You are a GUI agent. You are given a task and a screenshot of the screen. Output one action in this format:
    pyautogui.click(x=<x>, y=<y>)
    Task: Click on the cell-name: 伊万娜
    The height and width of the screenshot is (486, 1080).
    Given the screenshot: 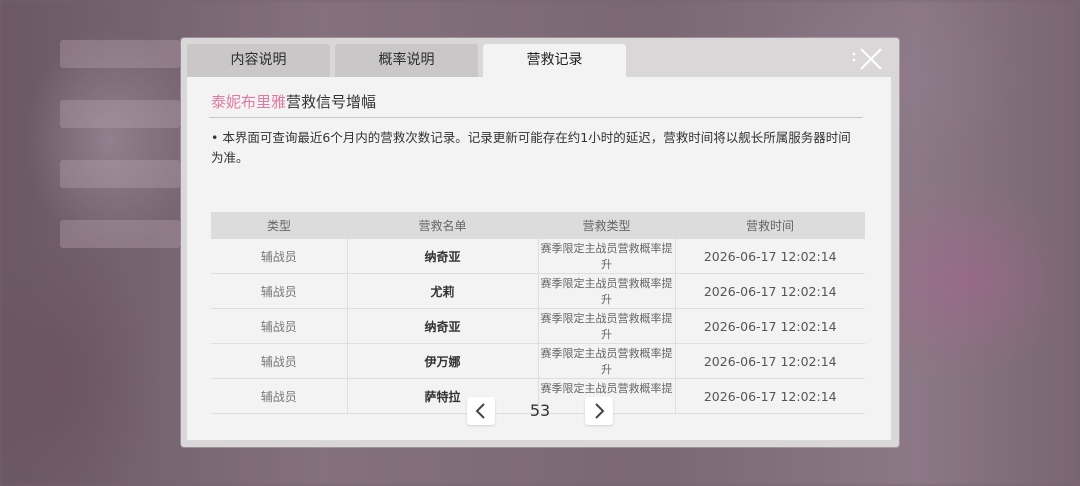 What is the action you would take?
    pyautogui.click(x=443, y=361)
    